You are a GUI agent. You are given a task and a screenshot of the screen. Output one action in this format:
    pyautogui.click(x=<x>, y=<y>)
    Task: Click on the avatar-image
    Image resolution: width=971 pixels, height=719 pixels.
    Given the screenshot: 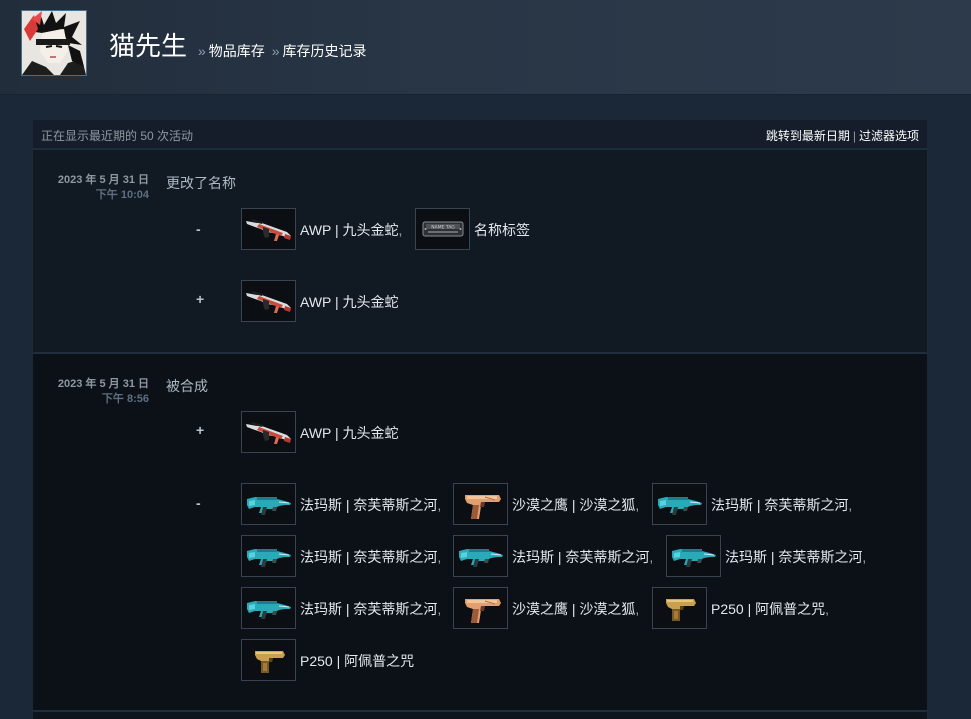 What is the action you would take?
    pyautogui.click(x=54, y=43)
    